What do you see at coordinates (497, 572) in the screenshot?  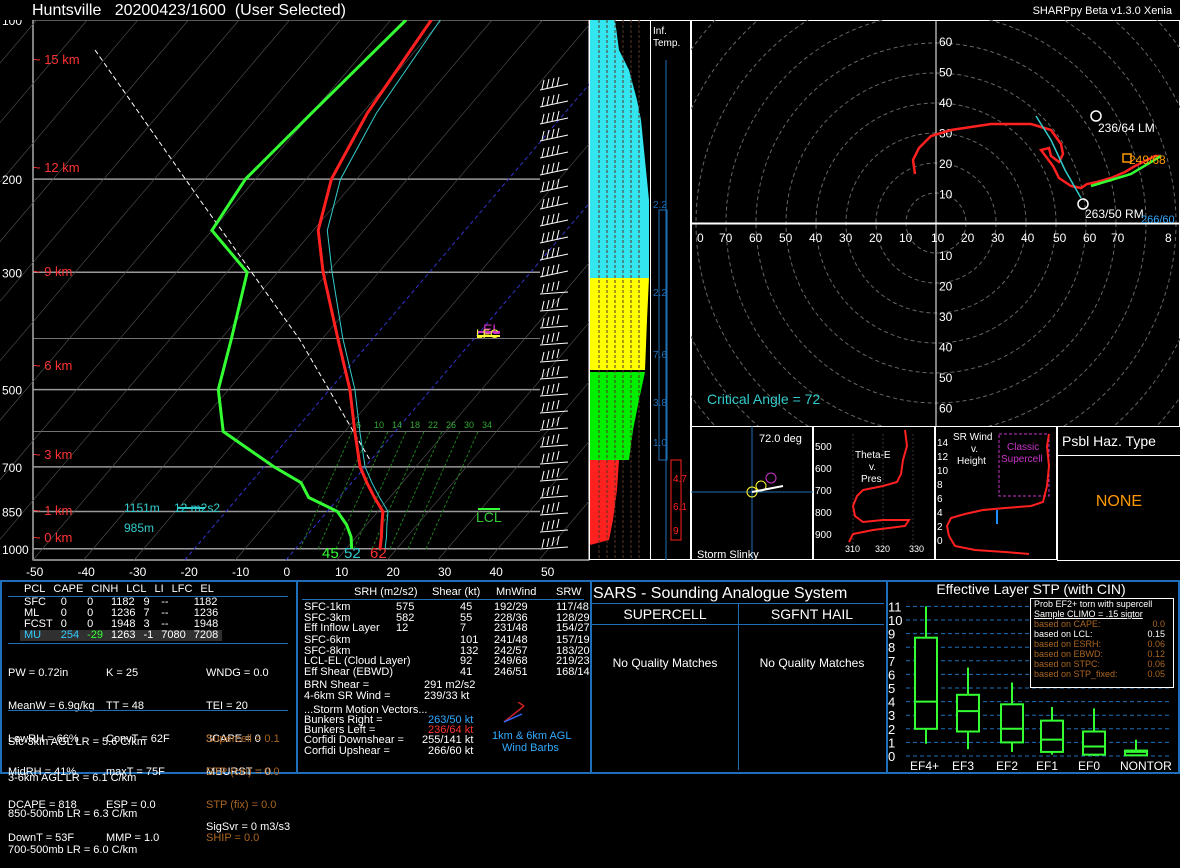 I see `temp-tick-label: 40` at bounding box center [497, 572].